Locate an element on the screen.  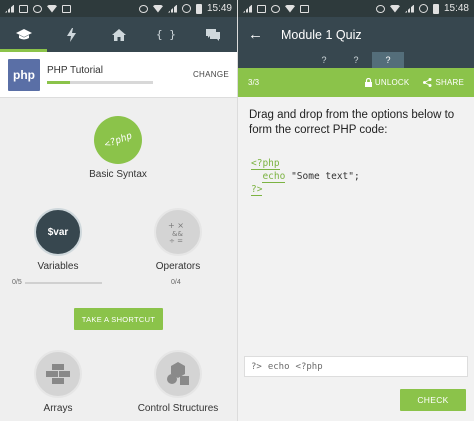
check-button: CHECK is located at coordinates (433, 400).